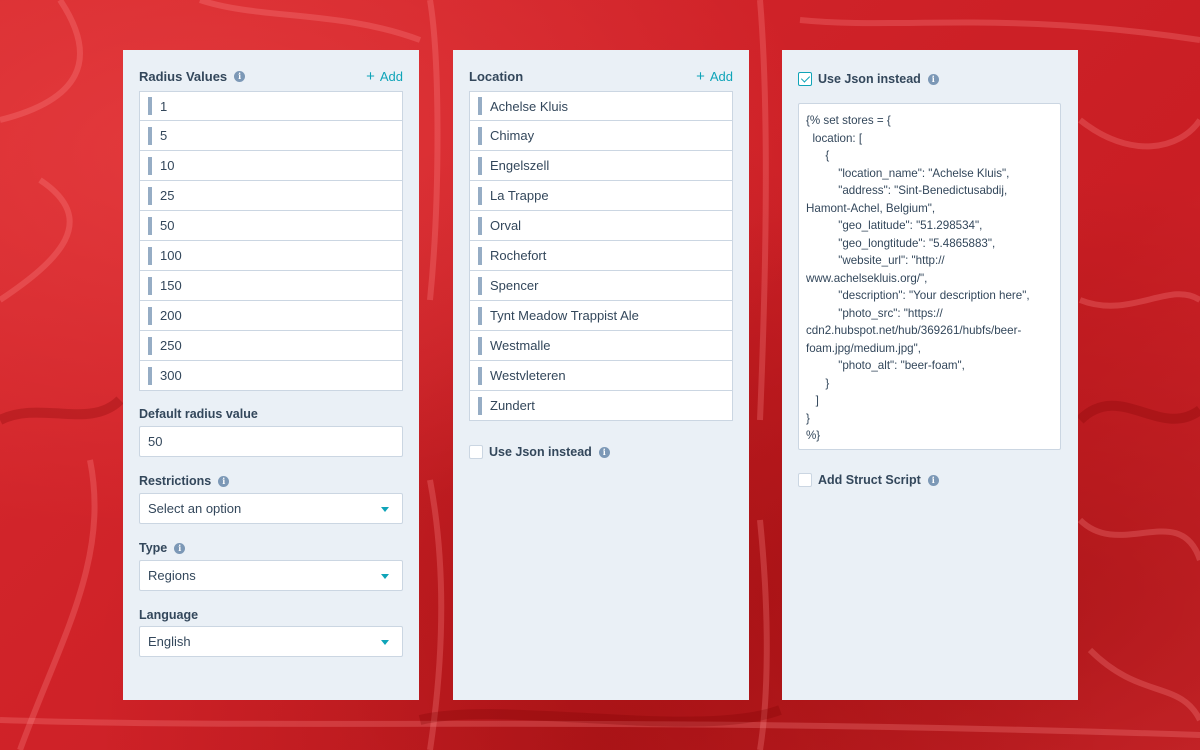 Image resolution: width=1200 pixels, height=750 pixels. What do you see at coordinates (721, 76) in the screenshot?
I see `add-location-label: Add` at bounding box center [721, 76].